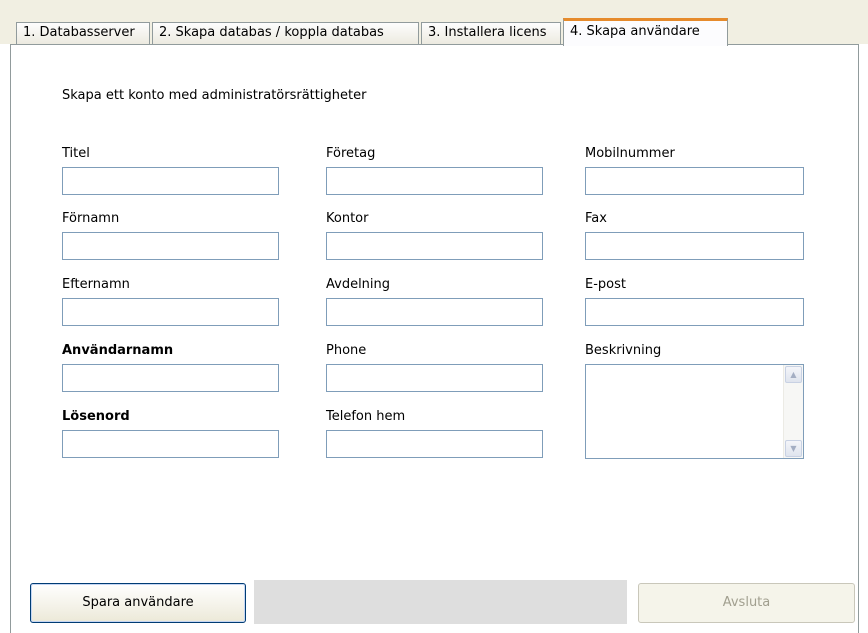 Image resolution: width=868 pixels, height=633 pixels. What do you see at coordinates (96, 416) in the screenshot?
I see `losenord-label: Lösenord` at bounding box center [96, 416].